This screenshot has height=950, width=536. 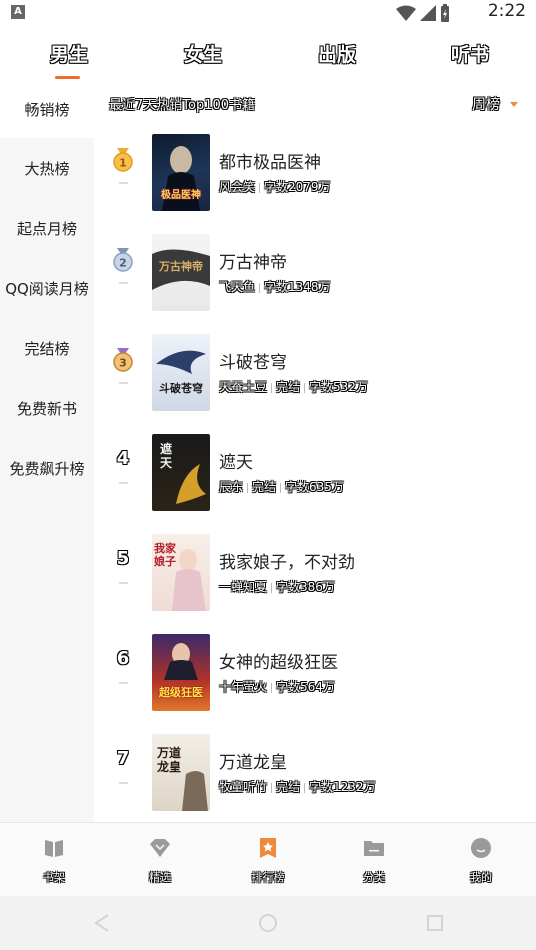 I want to click on book-meta: 辰东 完结 字数635万, so click(x=281, y=486).